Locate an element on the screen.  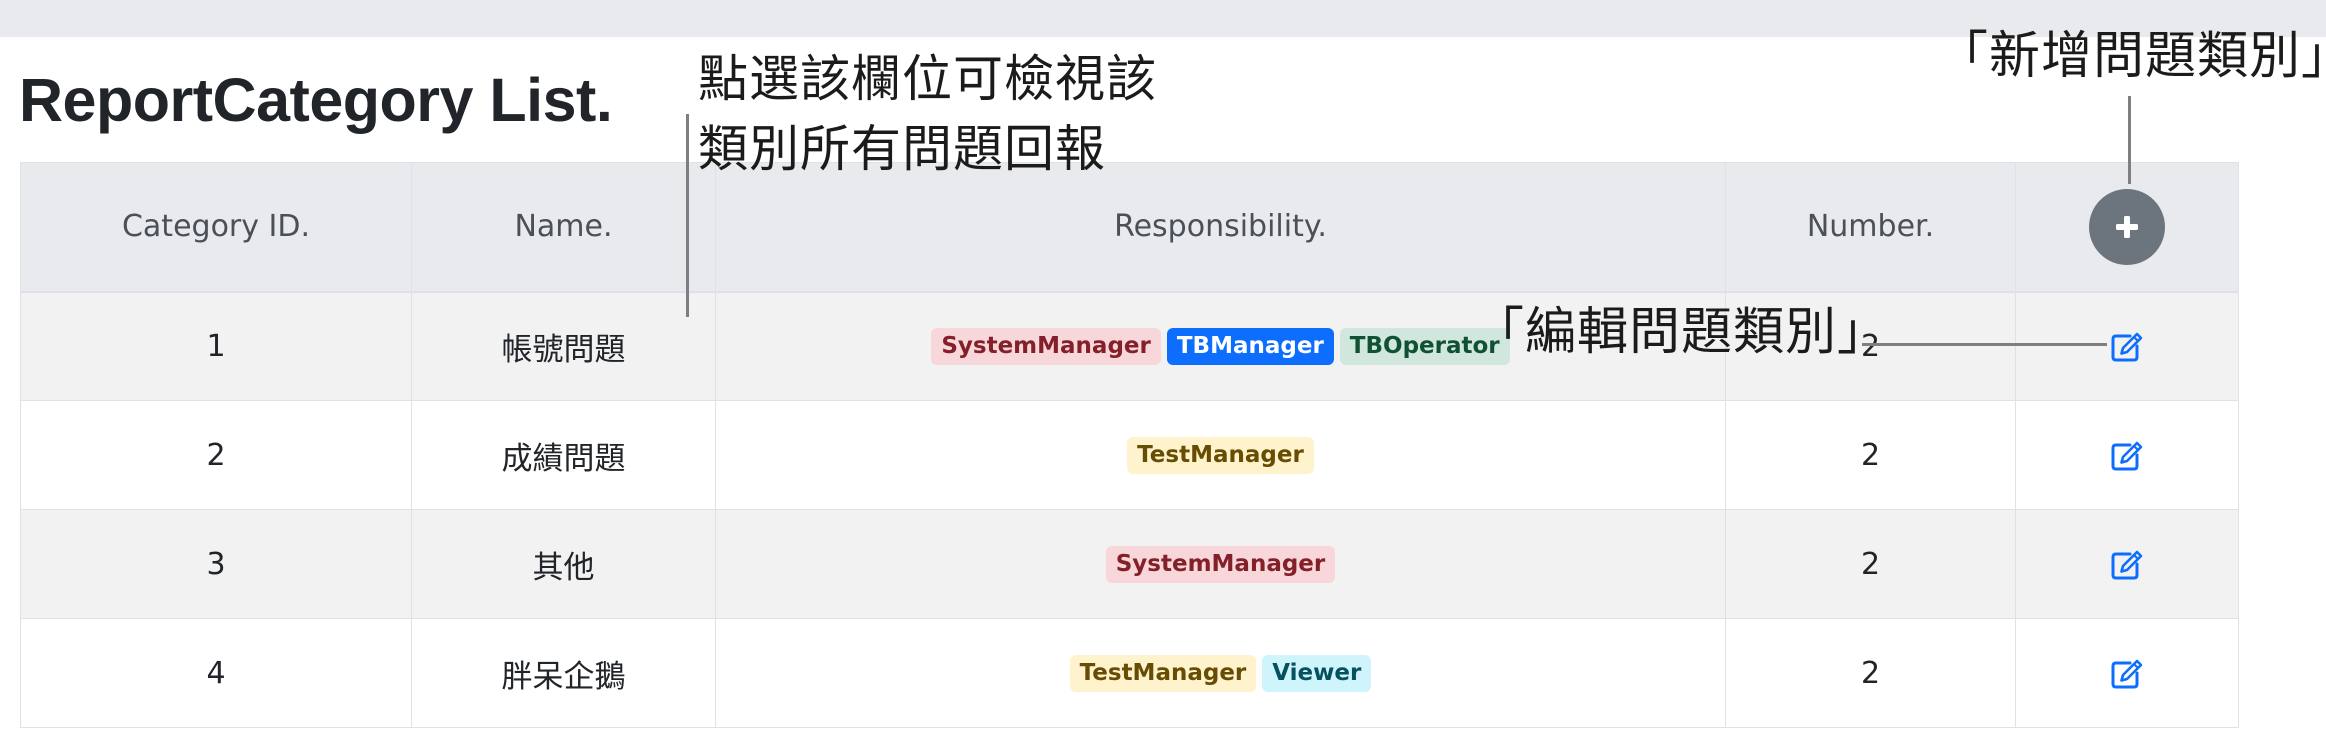
annotation-view-line-2: 類別所有問題回報 is located at coordinates (902, 149).